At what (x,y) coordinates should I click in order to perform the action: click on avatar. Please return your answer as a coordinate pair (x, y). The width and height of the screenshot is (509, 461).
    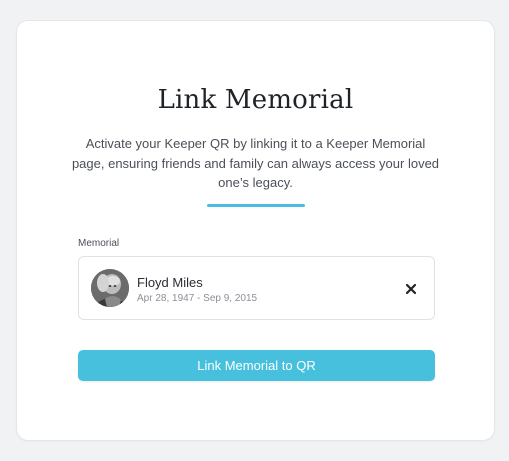
    Looking at the image, I should click on (110, 288).